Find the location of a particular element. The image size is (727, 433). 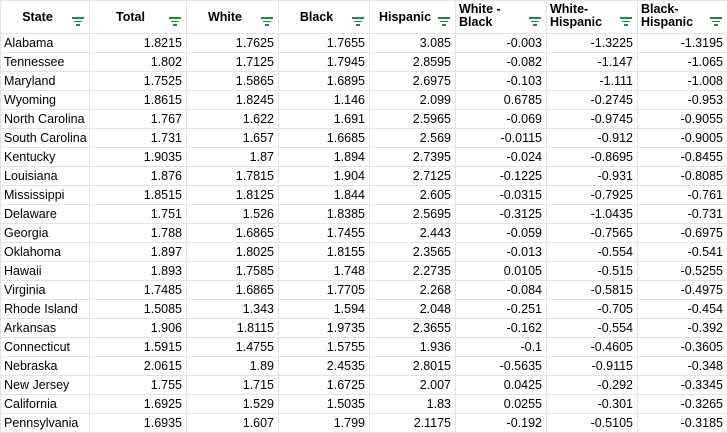

value-cell: 2.8595 is located at coordinates (413, 62).